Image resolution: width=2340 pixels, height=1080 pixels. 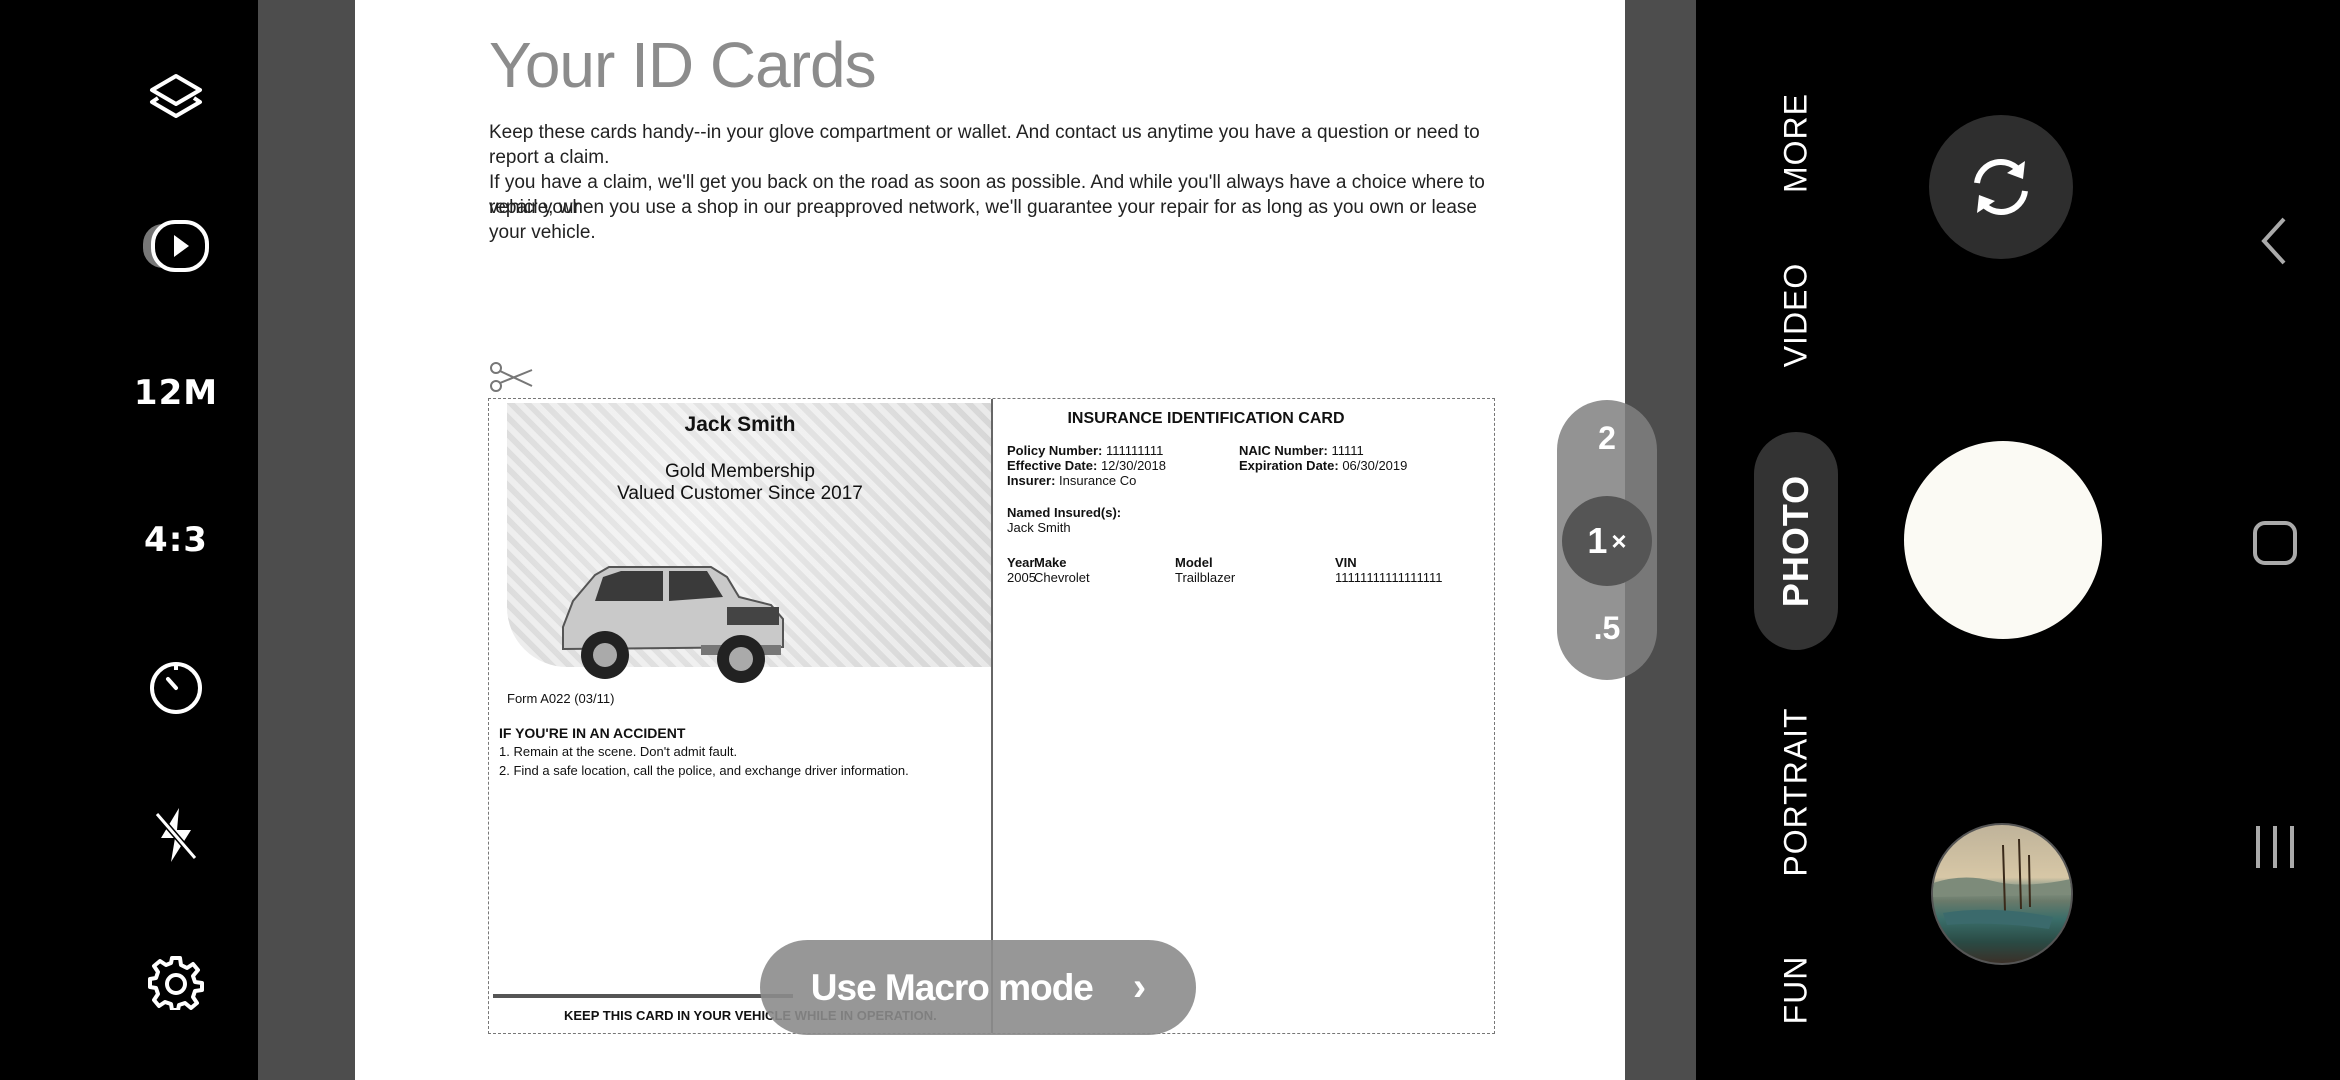 What do you see at coordinates (176, 982) in the screenshot?
I see `gear-icon` at bounding box center [176, 982].